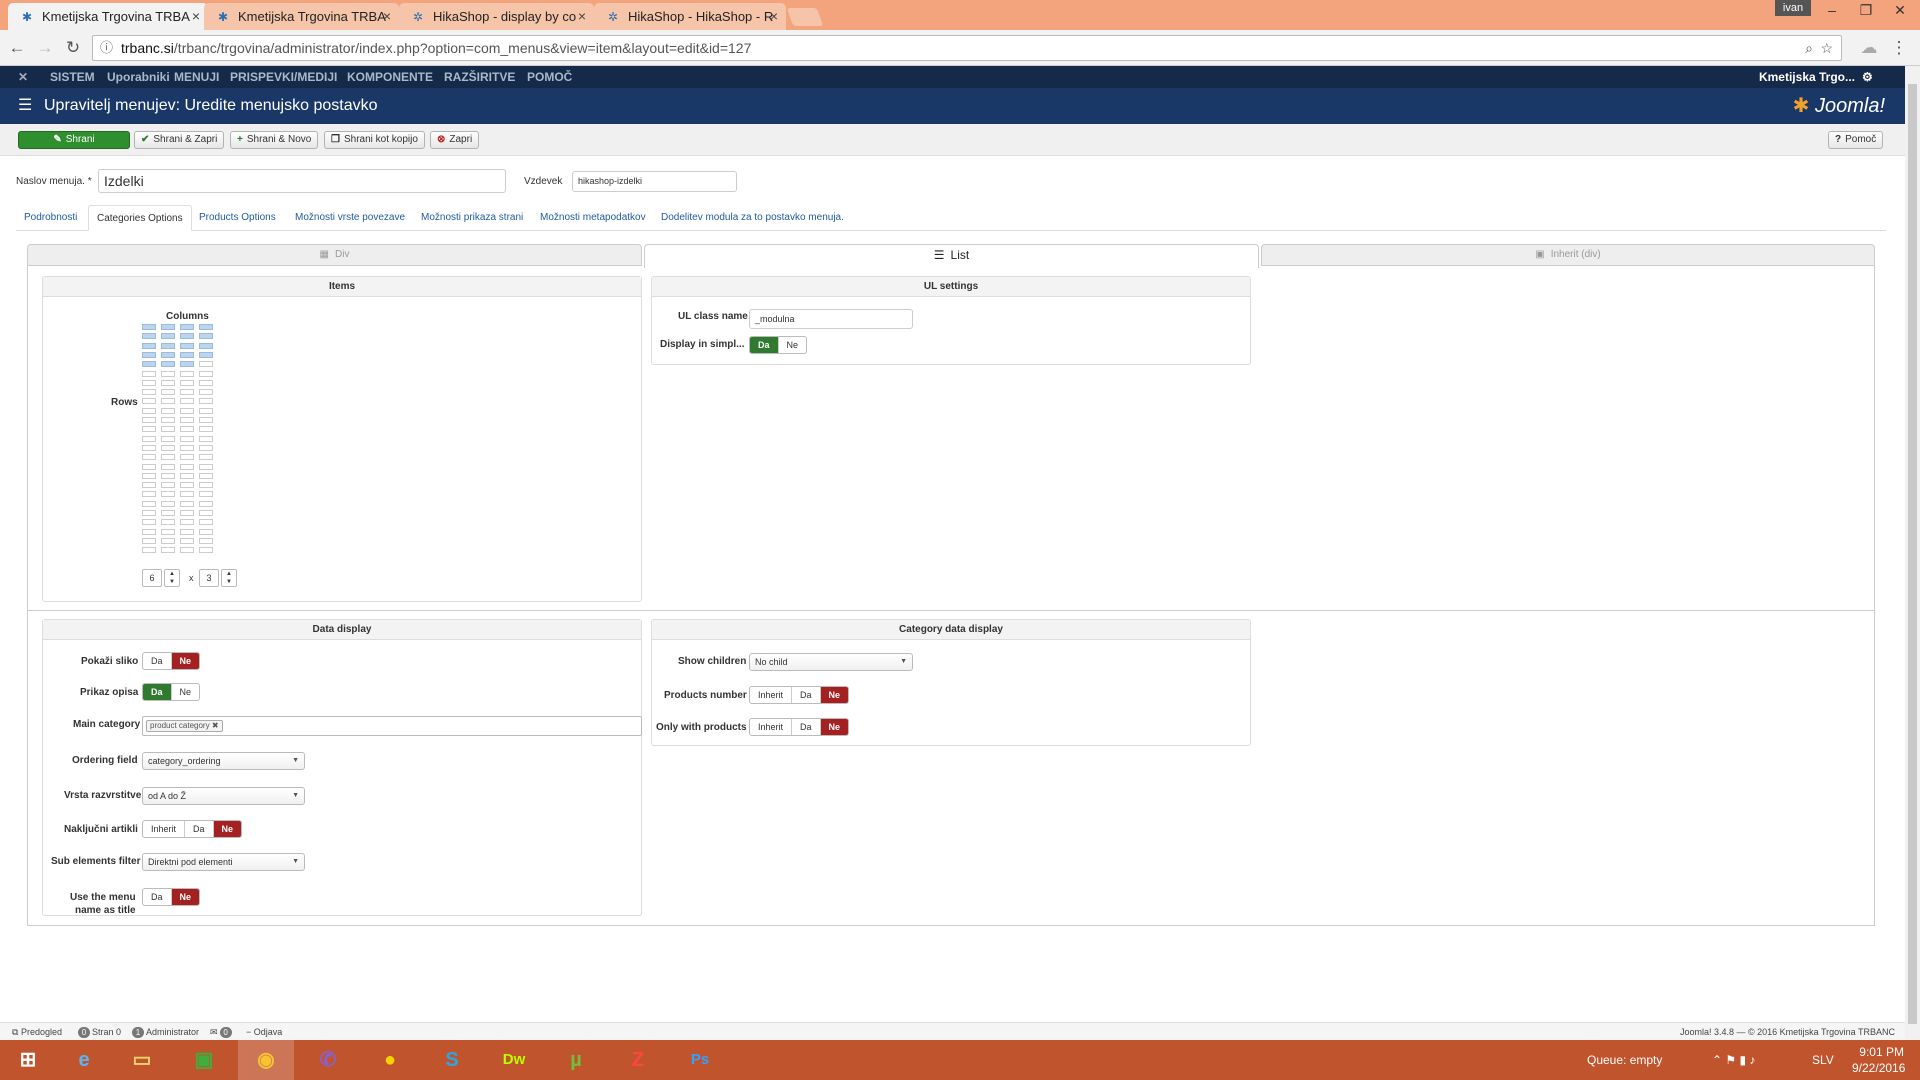 Image resolution: width=1920 pixels, height=1080 pixels. What do you see at coordinates (390, 77) in the screenshot?
I see `menu-komponente: KOMPONENTE` at bounding box center [390, 77].